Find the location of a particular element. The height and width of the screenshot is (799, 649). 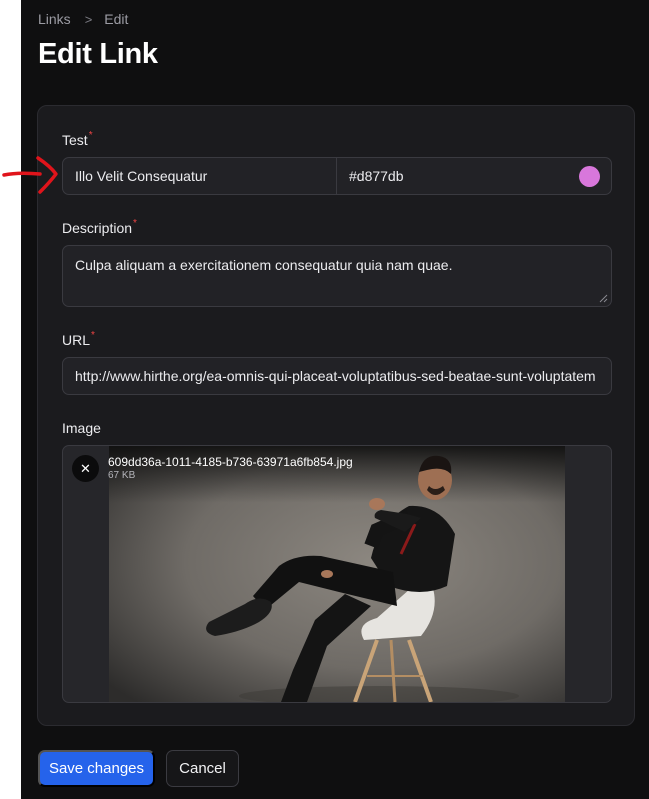

page-title: Edit Link is located at coordinates (98, 54).